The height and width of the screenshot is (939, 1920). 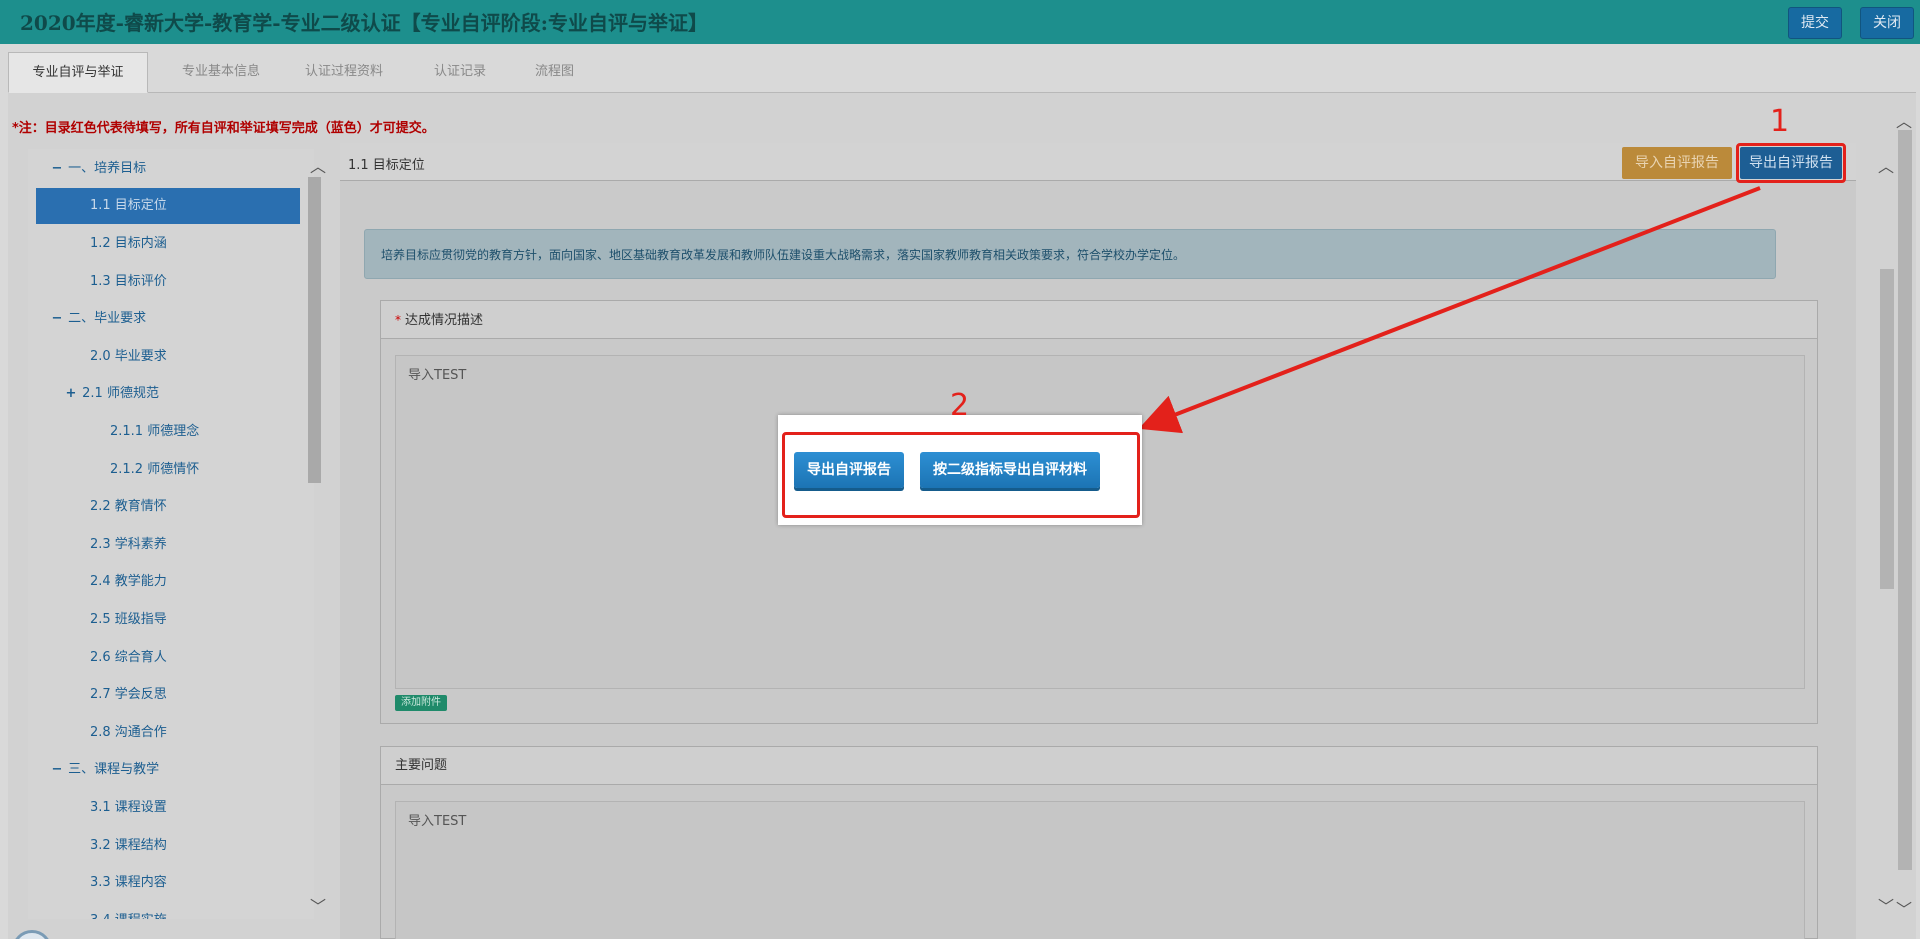 What do you see at coordinates (849, 470) in the screenshot?
I see `export-report-popup-button: 导出自评报告` at bounding box center [849, 470].